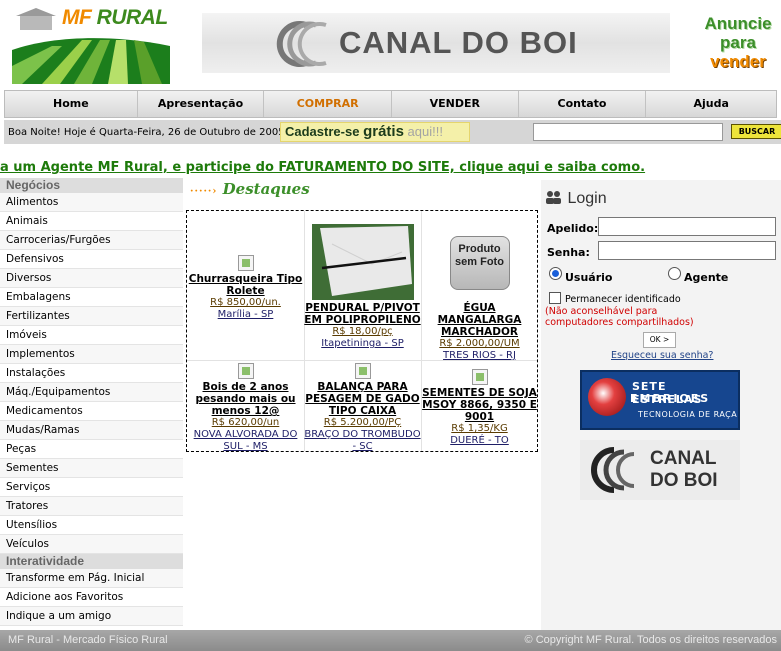  What do you see at coordinates (91, 544) in the screenshot?
I see `sidebar-item-negocio: Veículos` at bounding box center [91, 544].